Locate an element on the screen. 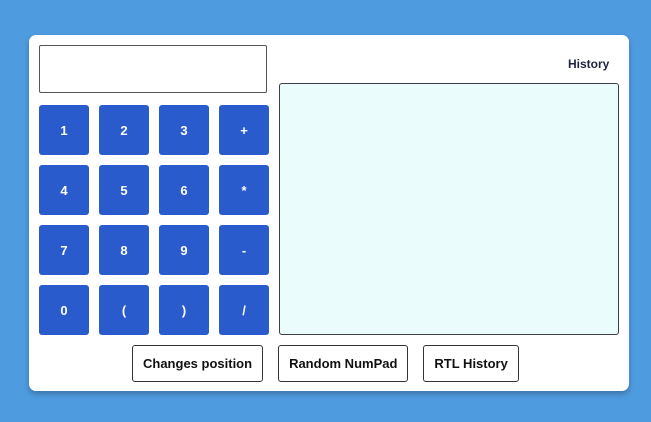 The image size is (651, 422). rtl-history-button: RTL History is located at coordinates (471, 363).